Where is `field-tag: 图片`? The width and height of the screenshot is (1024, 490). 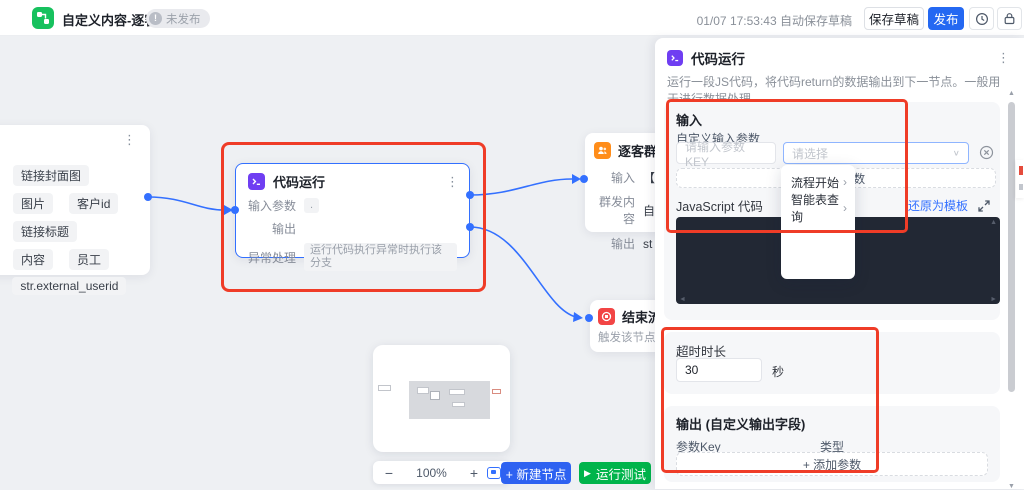 field-tag: 图片 is located at coordinates (33, 203).